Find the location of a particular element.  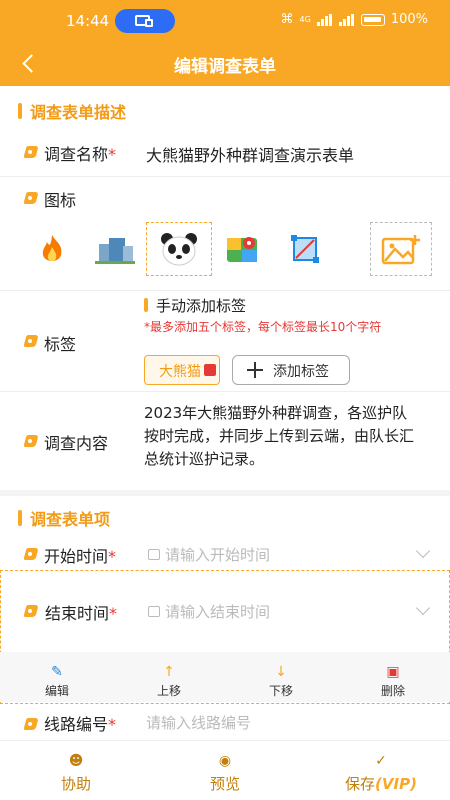

arrow-down-icon: ↓ is located at coordinates (281, 672).